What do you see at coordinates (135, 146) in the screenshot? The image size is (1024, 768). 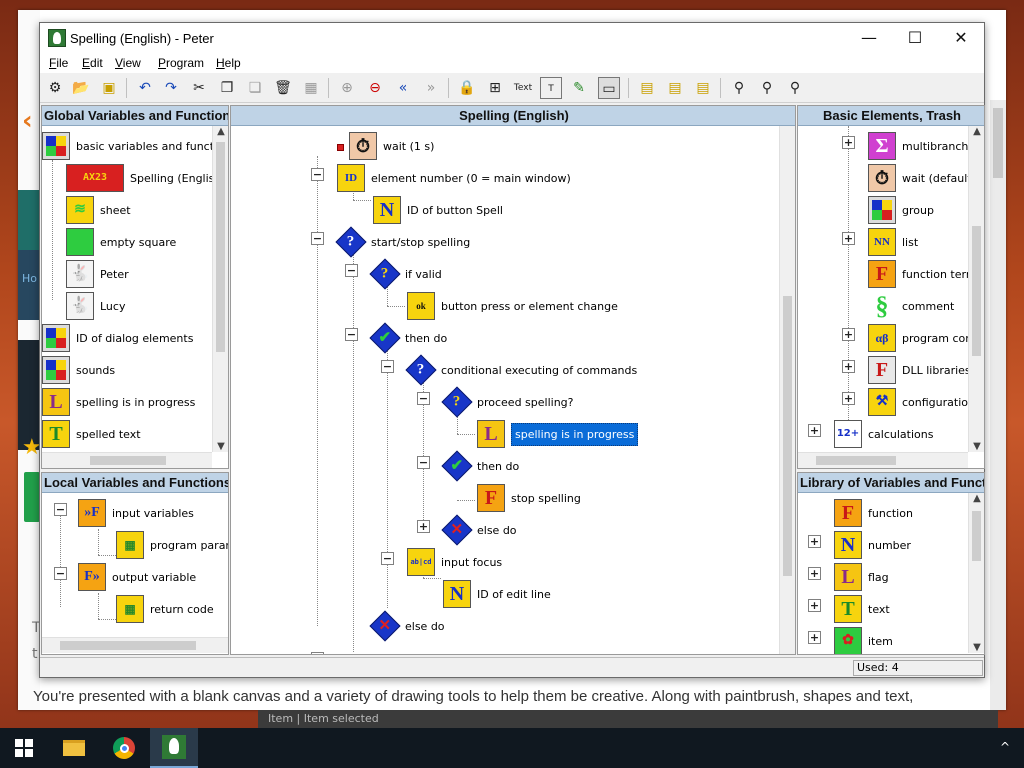 I see `global-tree-item: basic variables and functions` at bounding box center [135, 146].